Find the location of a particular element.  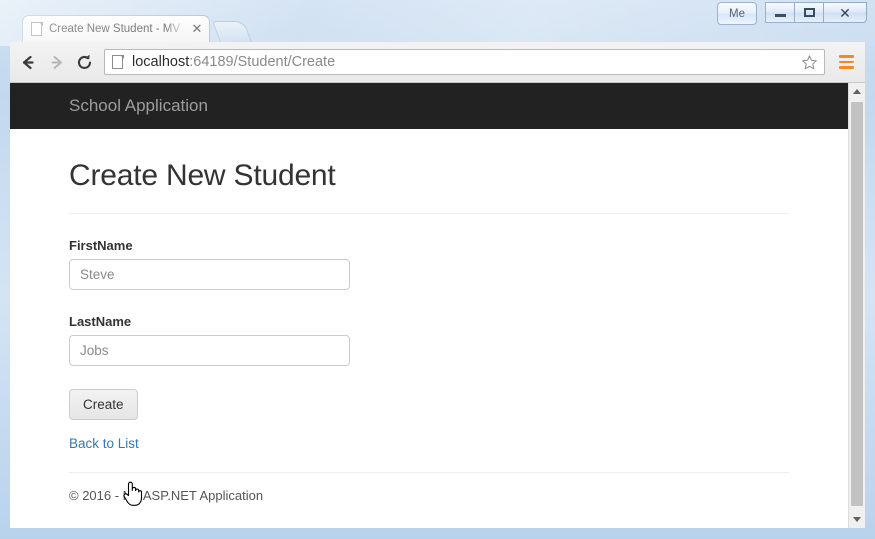

tab-title: Create New Student - MV is located at coordinates (115, 29).